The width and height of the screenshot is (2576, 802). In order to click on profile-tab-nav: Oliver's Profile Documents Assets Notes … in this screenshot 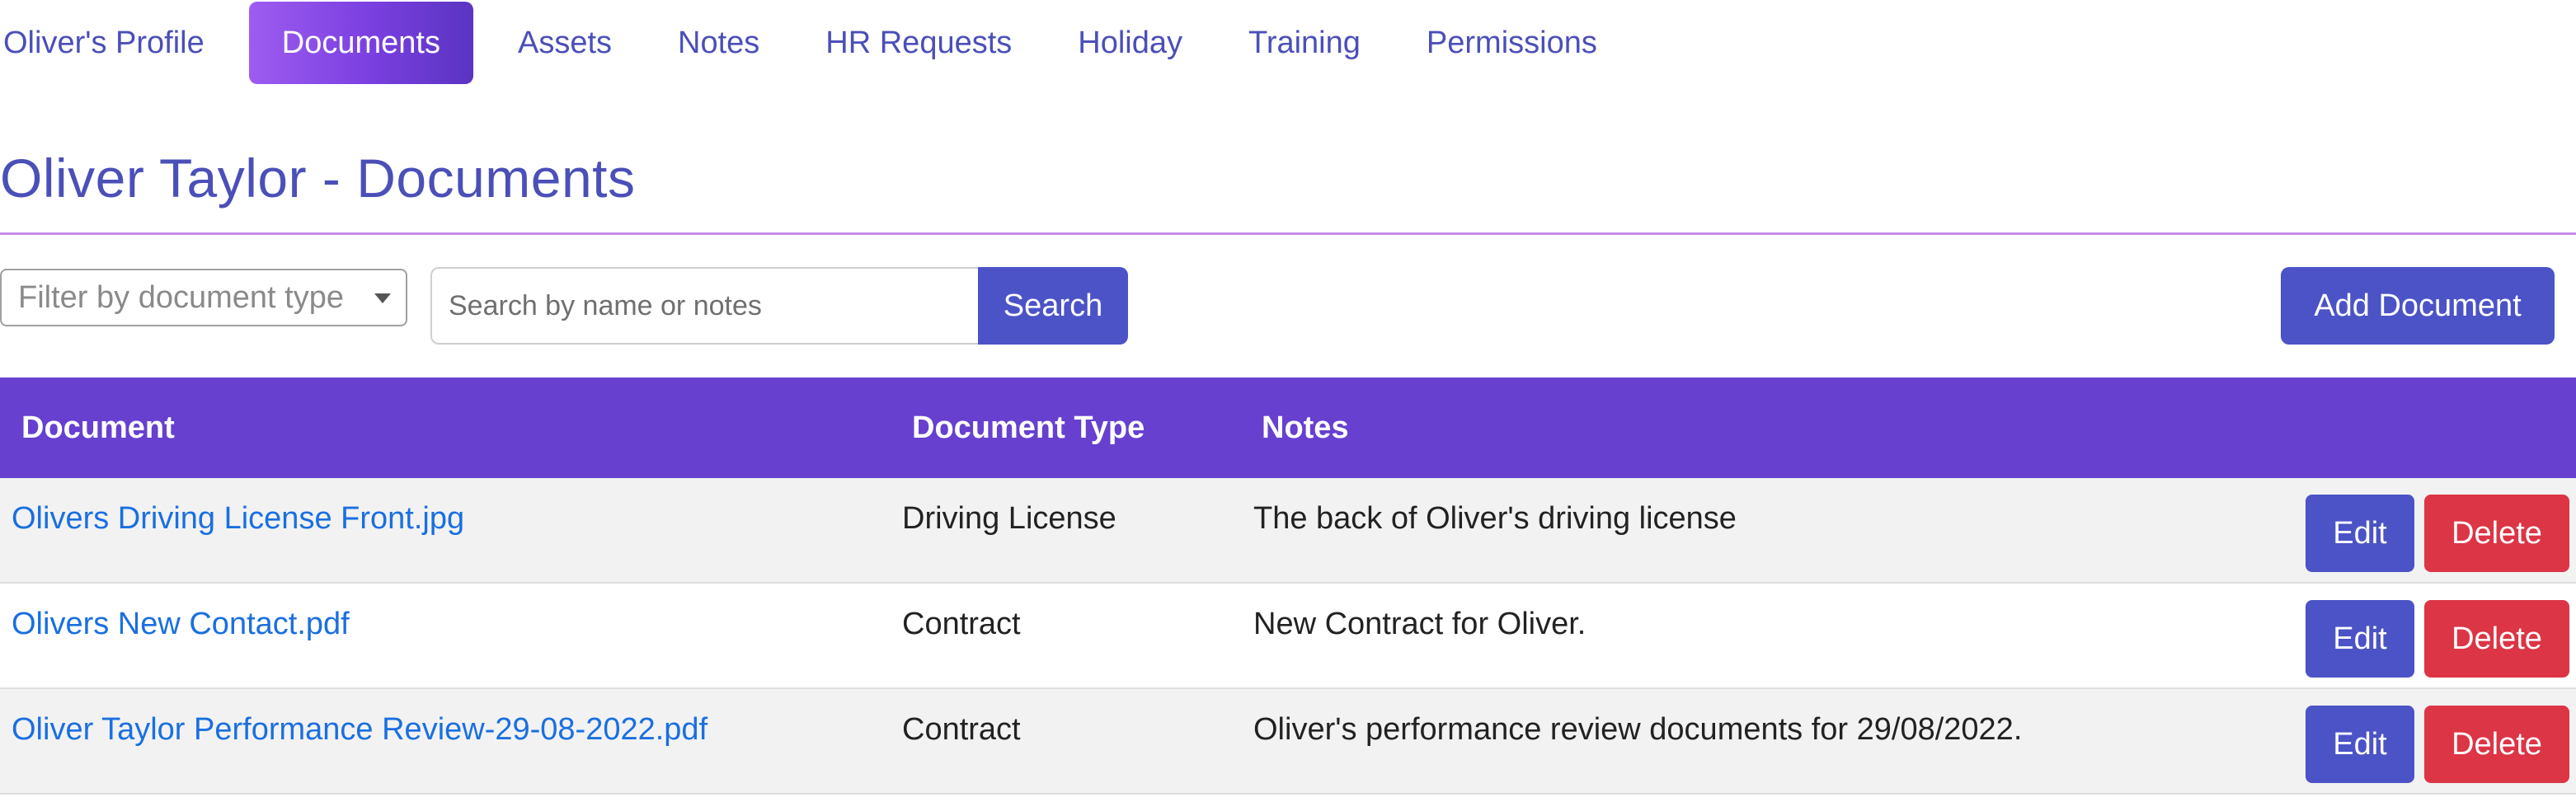, I will do `click(815, 43)`.